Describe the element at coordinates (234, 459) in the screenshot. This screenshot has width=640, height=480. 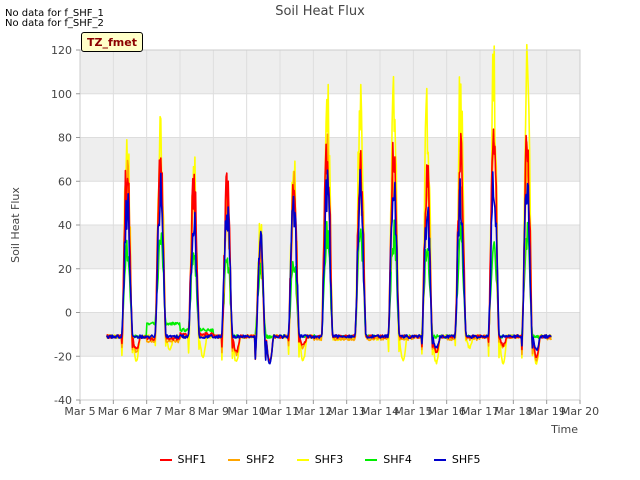
I see `legend-swatch-shf2` at that location.